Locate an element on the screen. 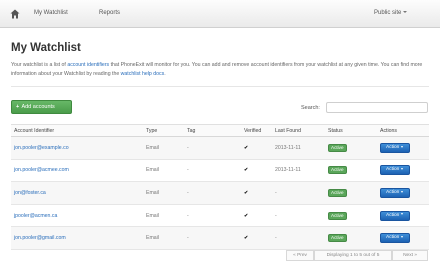  add-accounts-label: Add accounts is located at coordinates (38, 107).